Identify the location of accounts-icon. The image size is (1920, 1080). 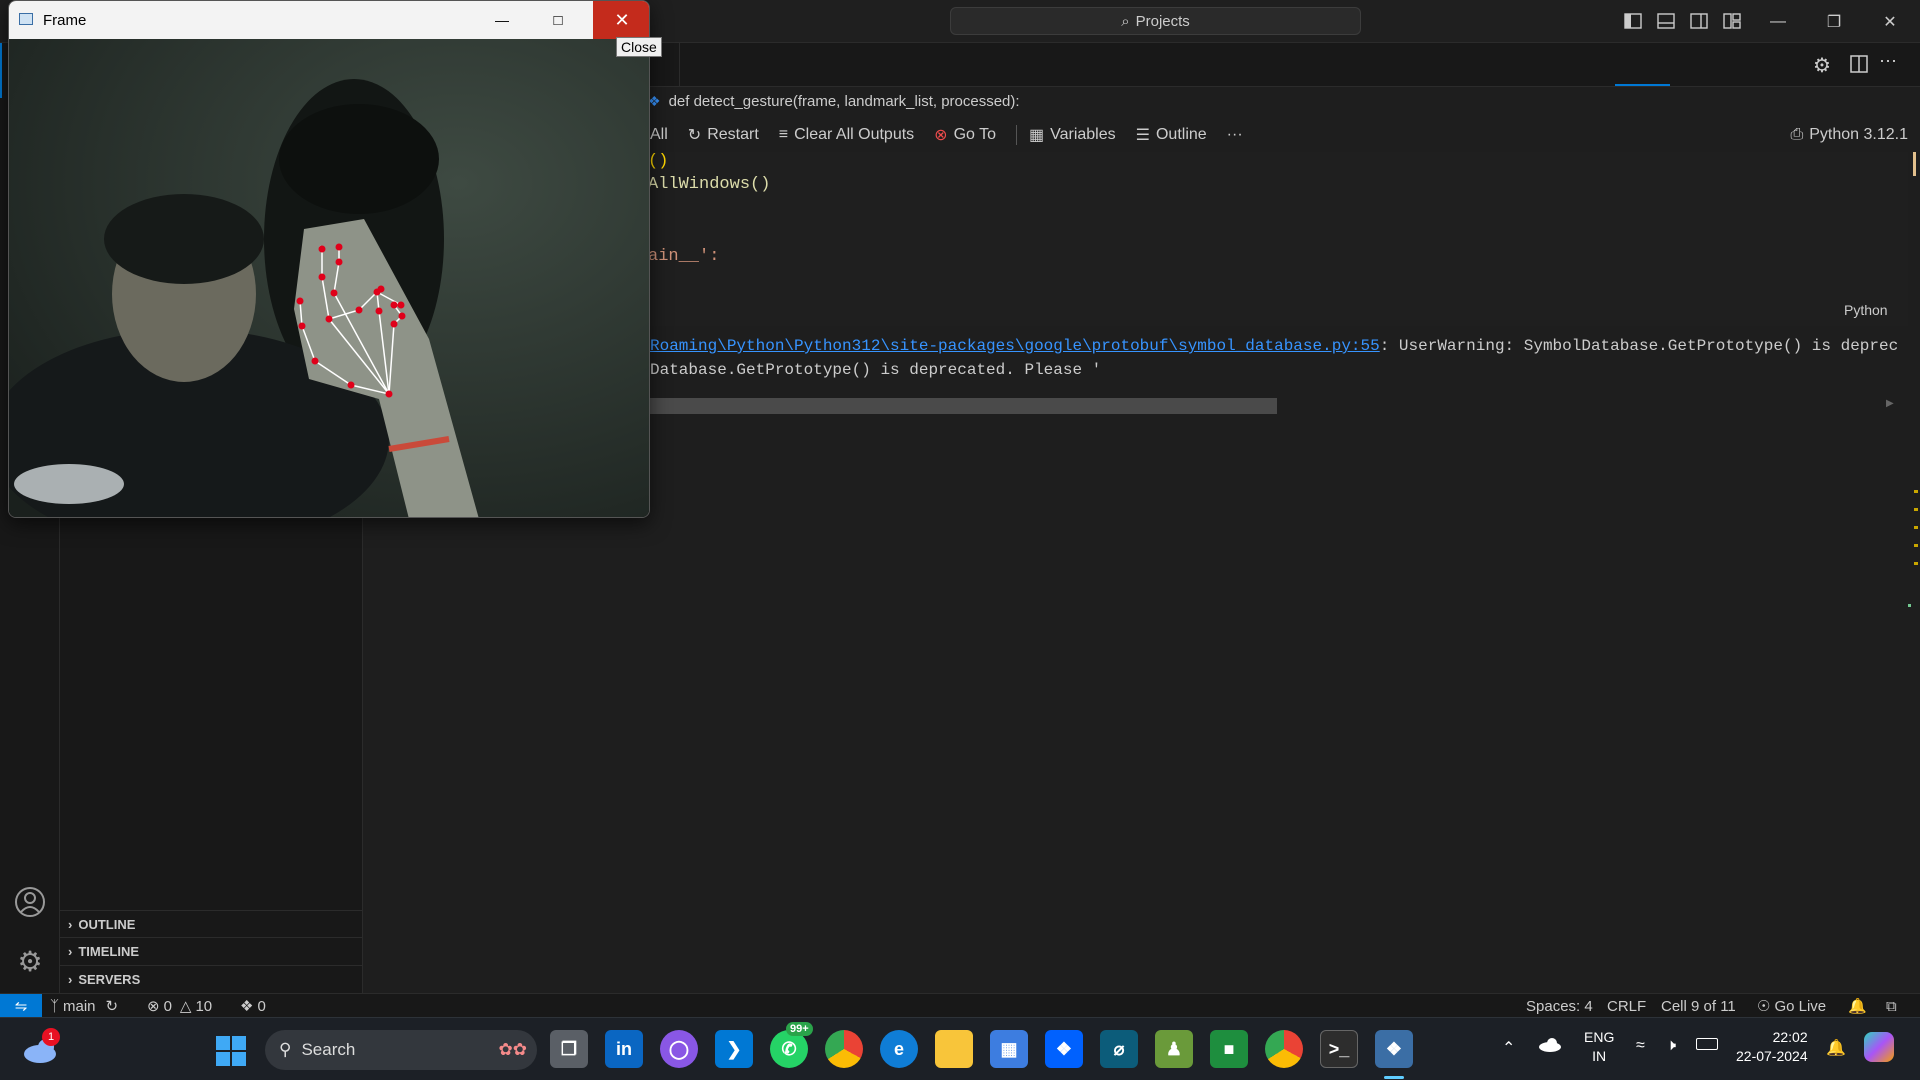
(30, 902).